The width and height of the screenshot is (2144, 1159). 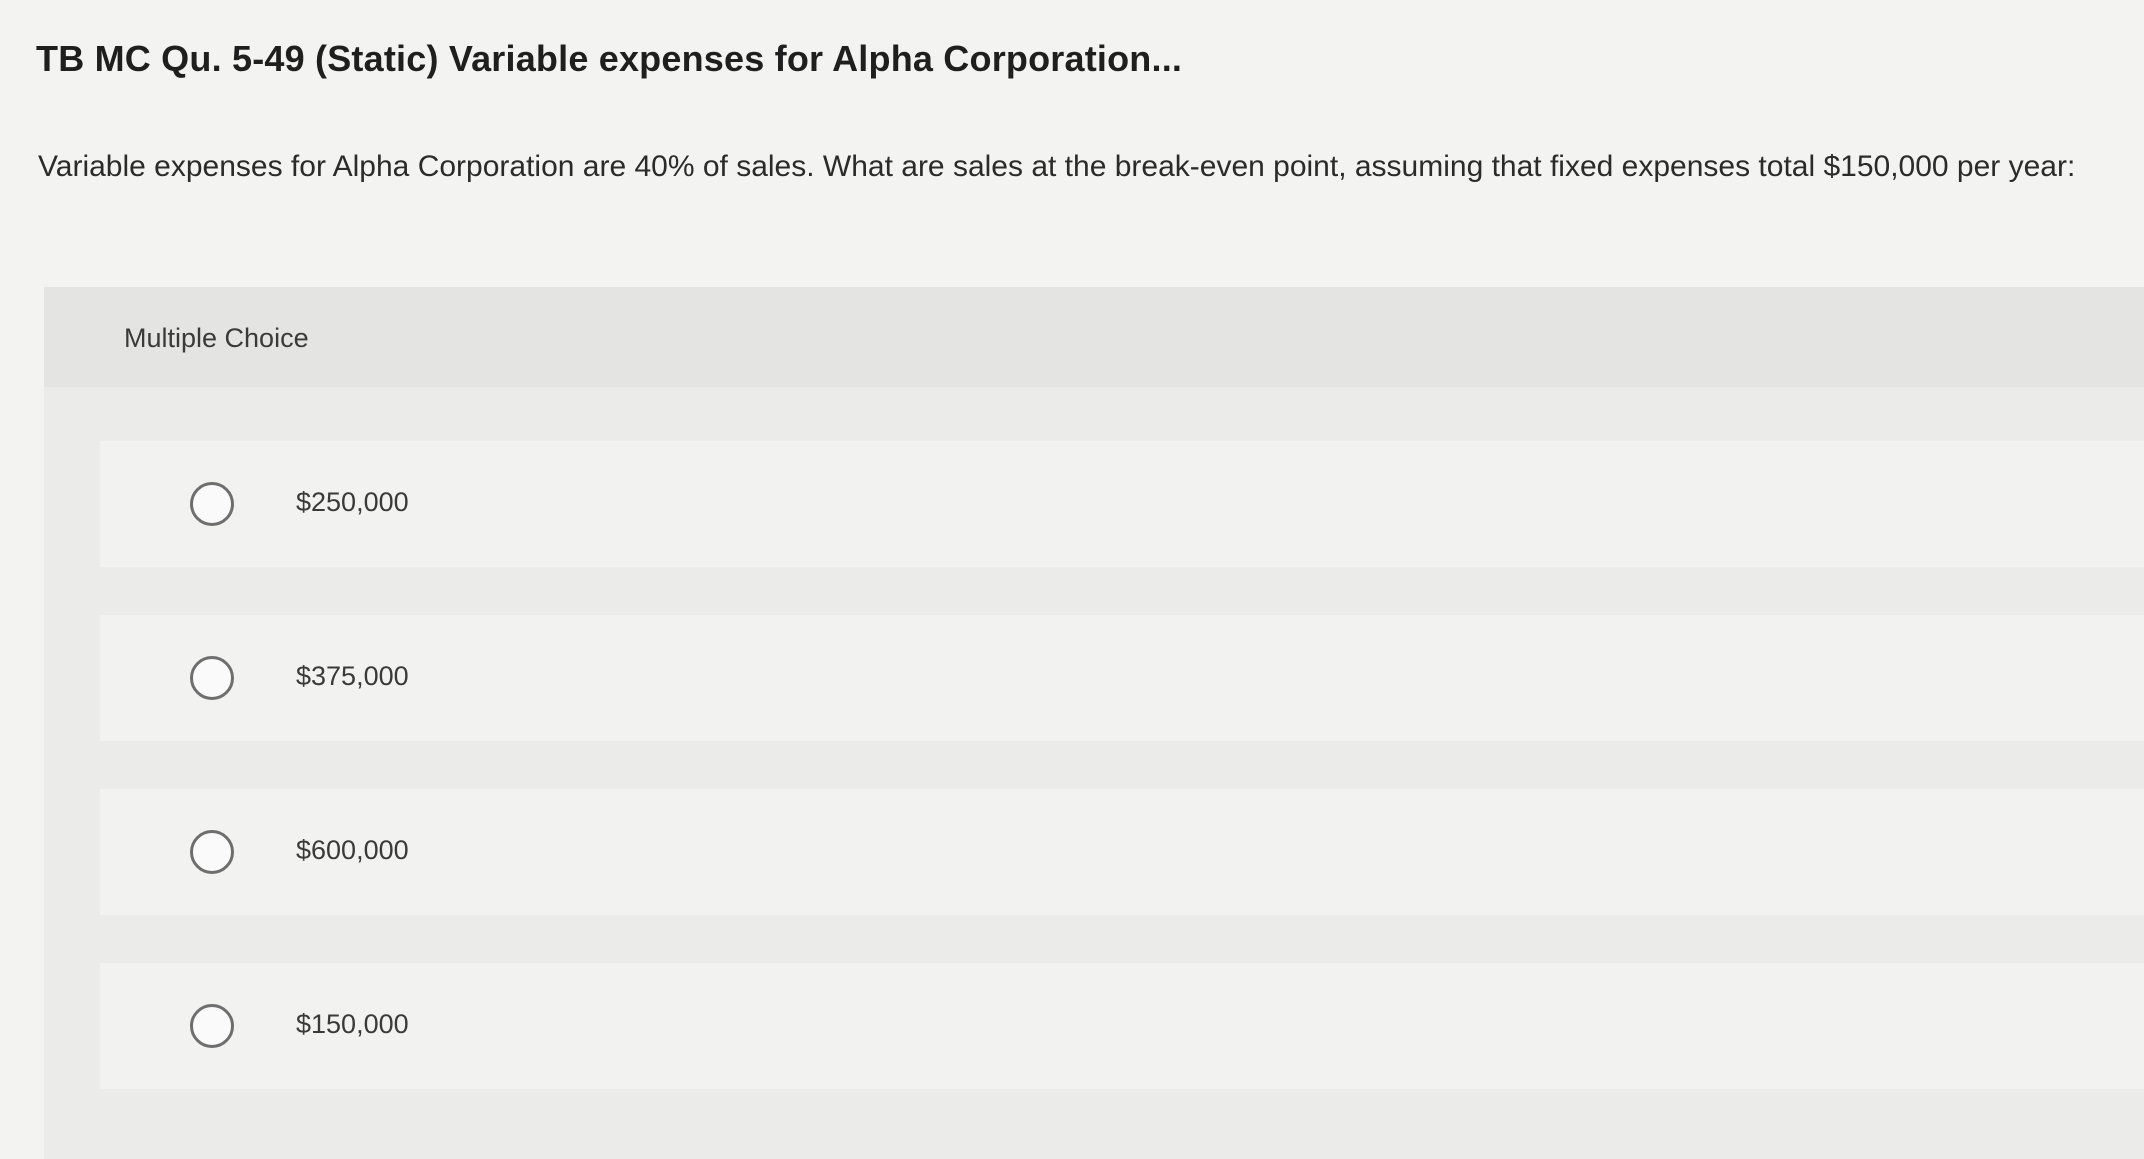 I want to click on answer-option-label: $150,000, so click(x=352, y=1024).